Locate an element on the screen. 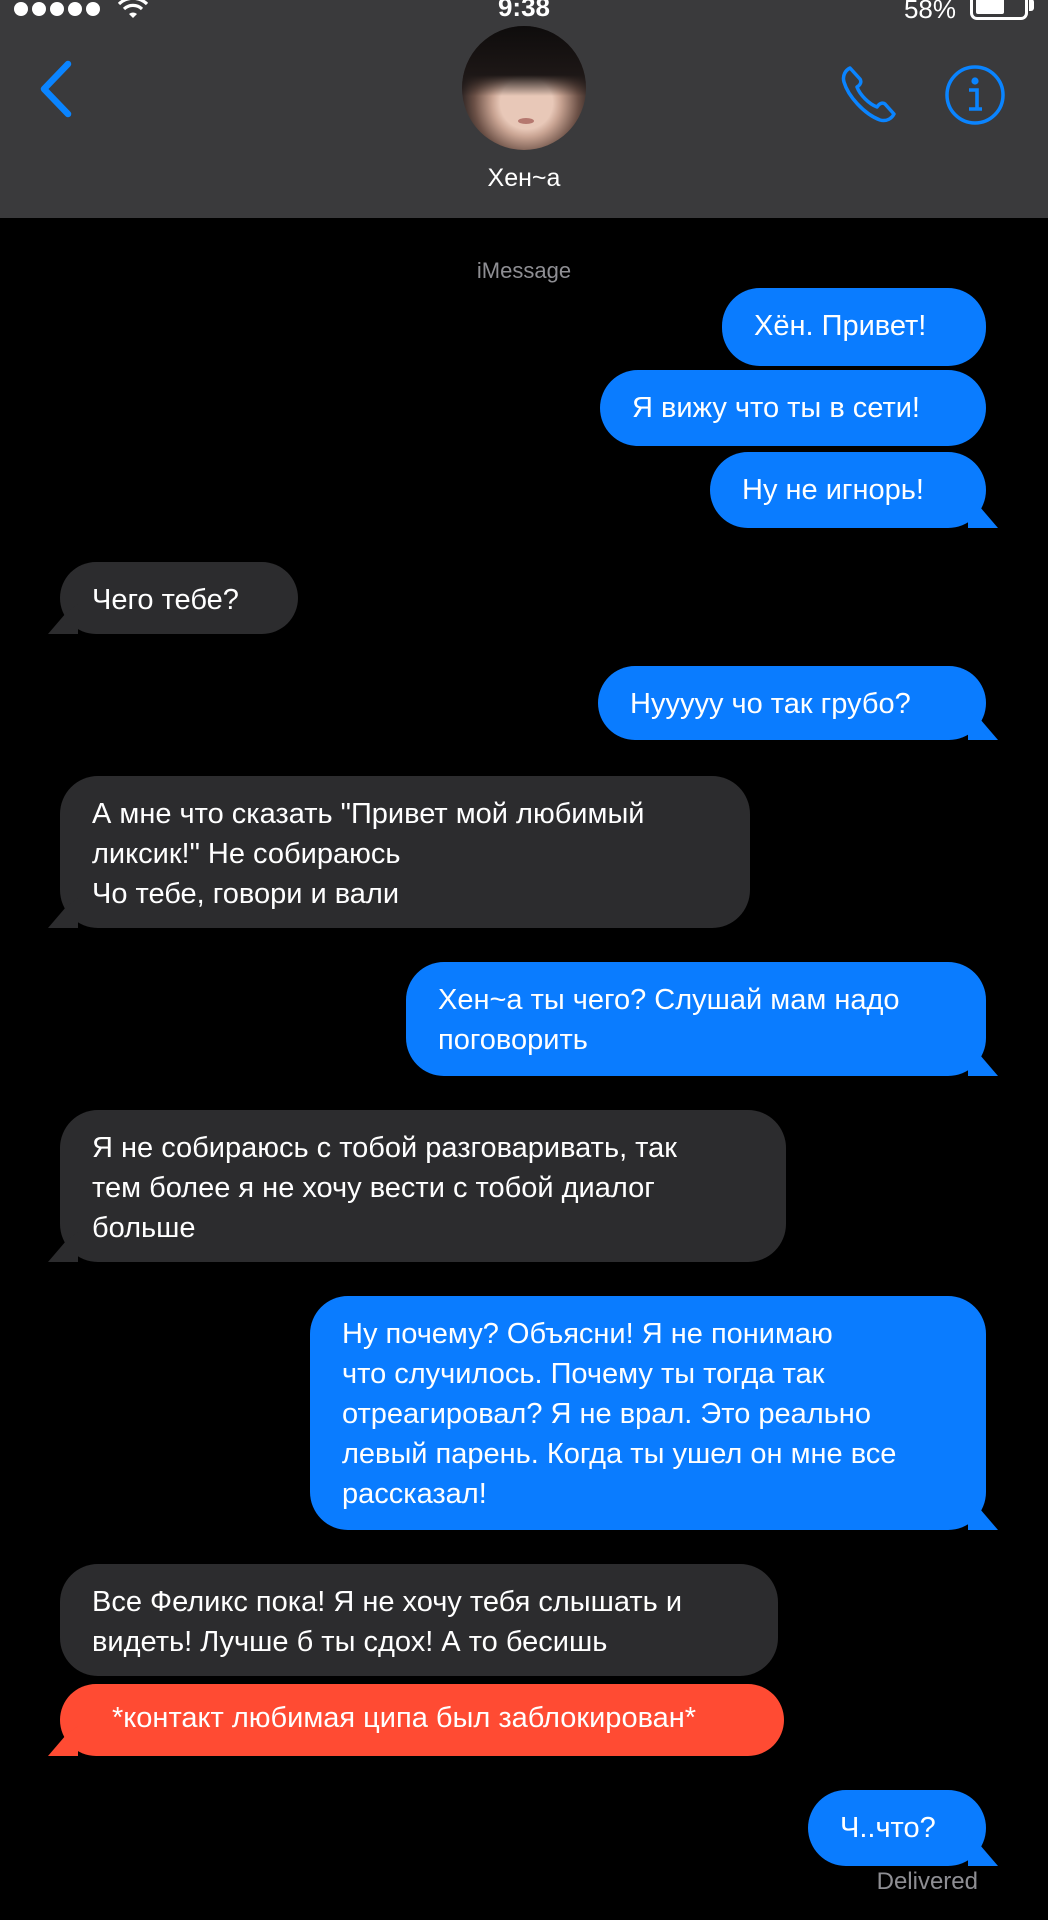  back-chevron-icon is located at coordinates (56, 89).